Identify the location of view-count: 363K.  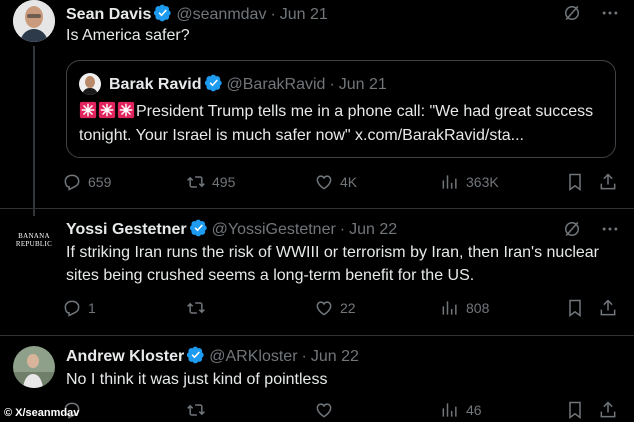
(482, 182).